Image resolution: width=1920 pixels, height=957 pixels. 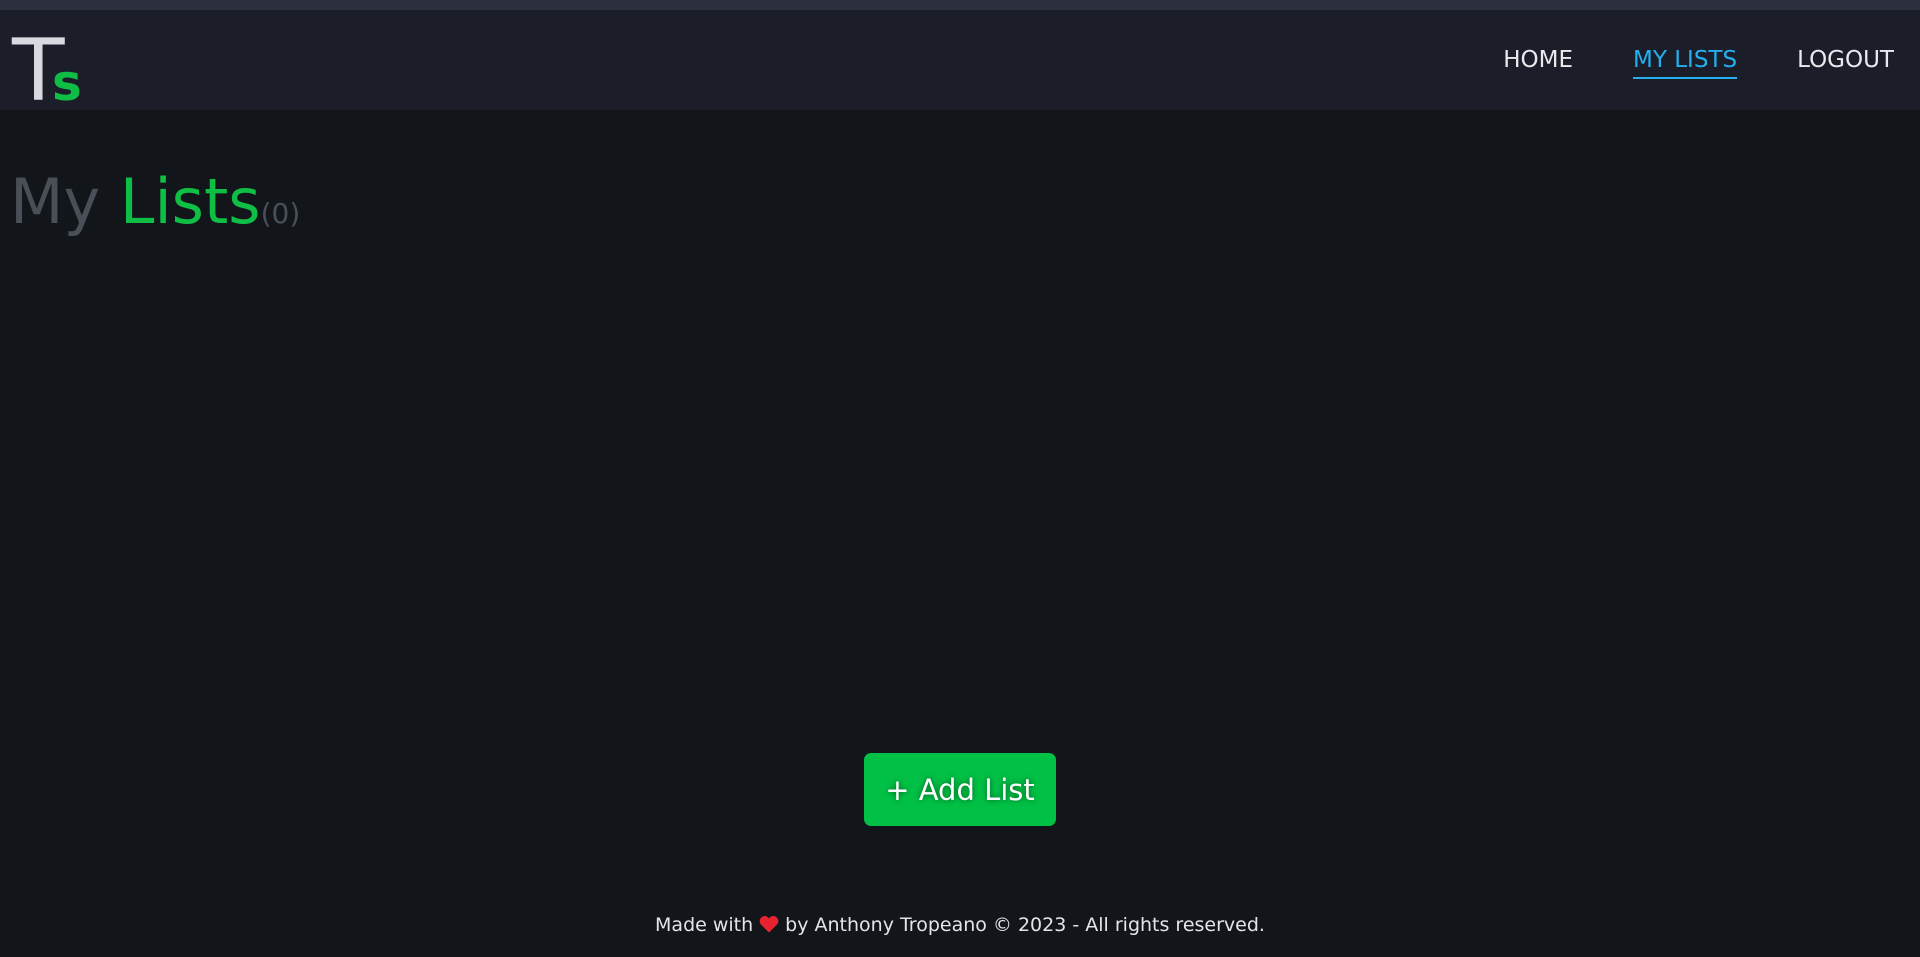 What do you see at coordinates (960, 5) in the screenshot?
I see `top-strip` at bounding box center [960, 5].